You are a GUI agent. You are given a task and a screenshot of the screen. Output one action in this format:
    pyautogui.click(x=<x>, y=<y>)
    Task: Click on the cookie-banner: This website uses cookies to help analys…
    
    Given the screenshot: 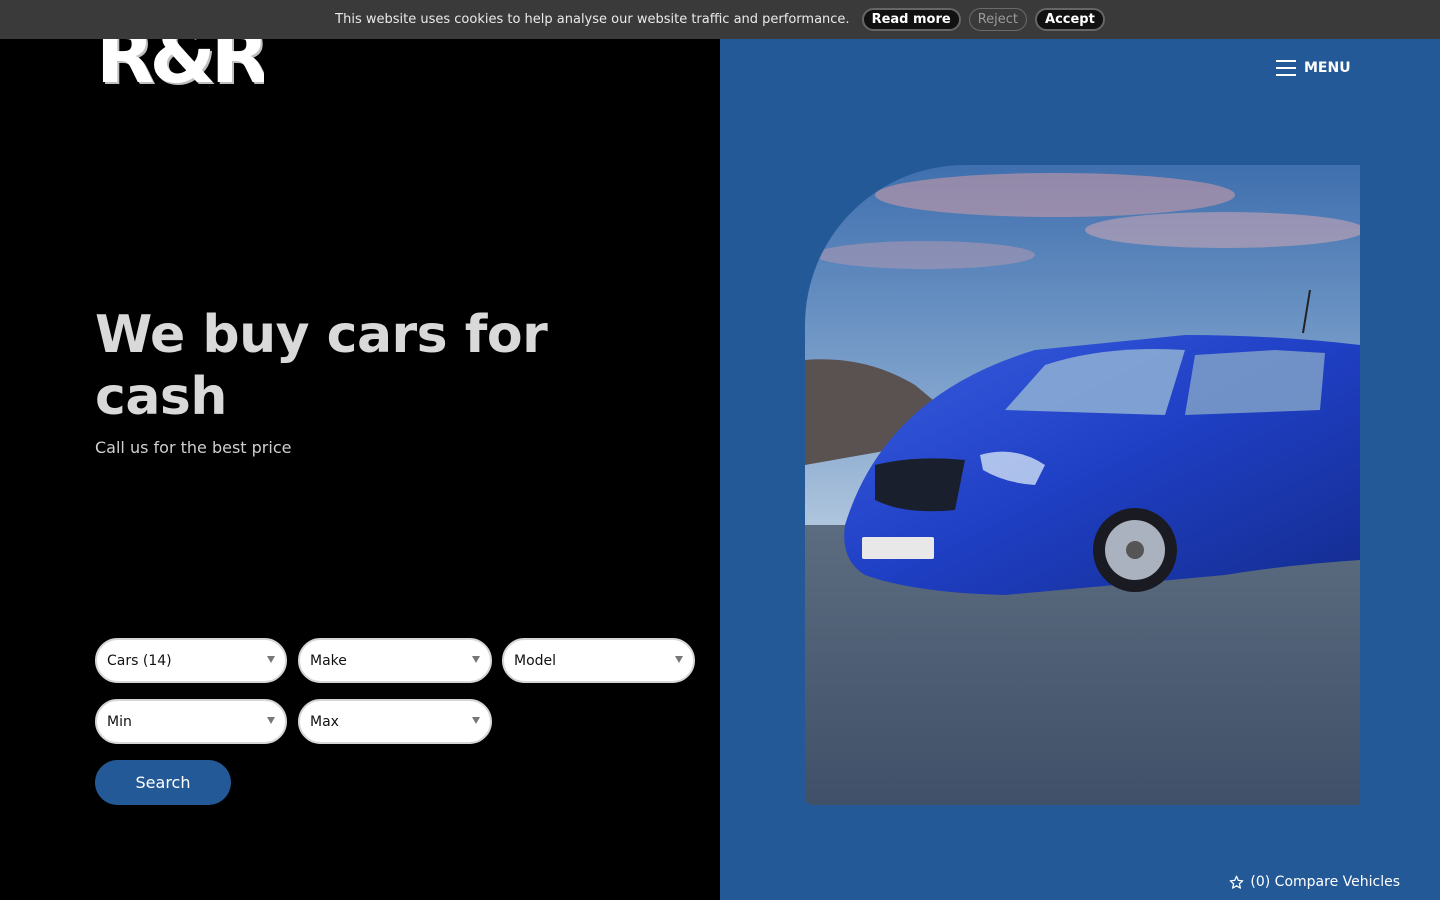 What is the action you would take?
    pyautogui.click(x=720, y=19)
    